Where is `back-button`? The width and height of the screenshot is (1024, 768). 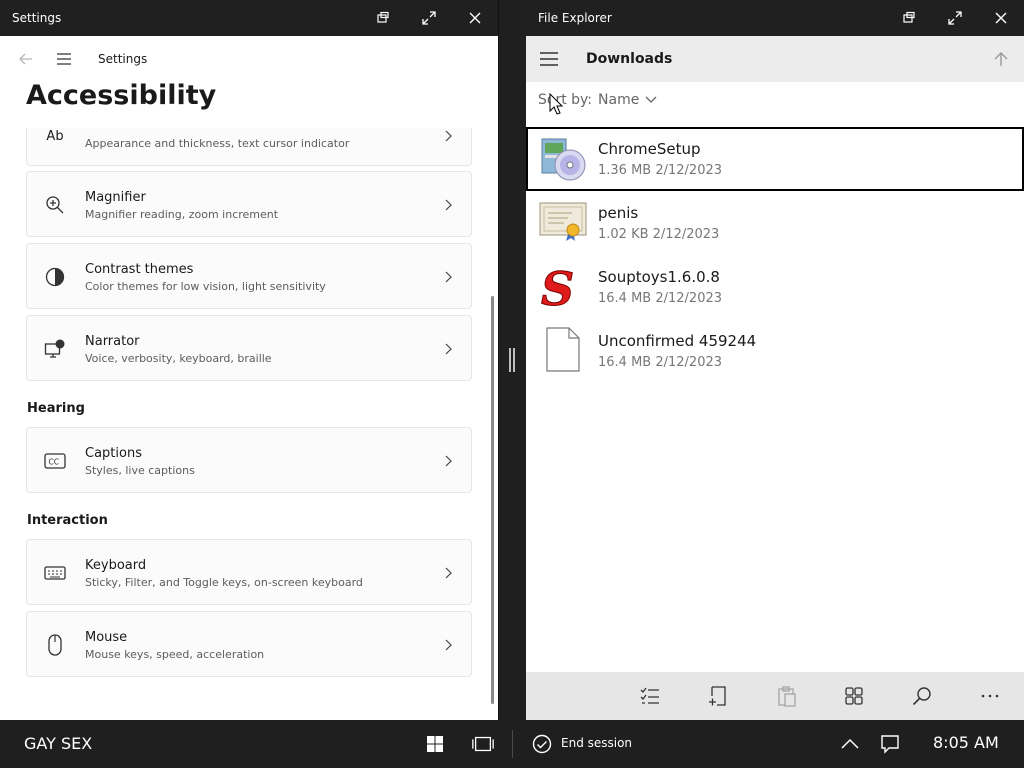
back-button is located at coordinates (26, 59).